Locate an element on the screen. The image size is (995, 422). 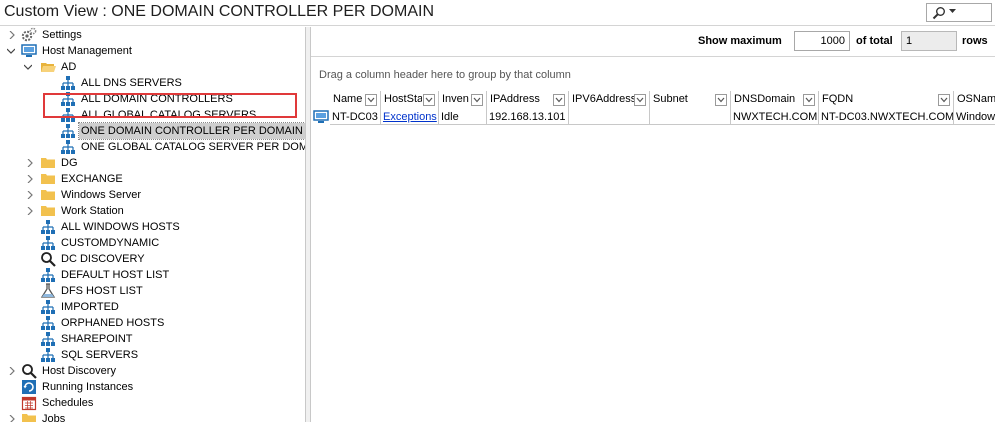
column-header-dnsdomain: DNSDomain is located at coordinates (775, 100).